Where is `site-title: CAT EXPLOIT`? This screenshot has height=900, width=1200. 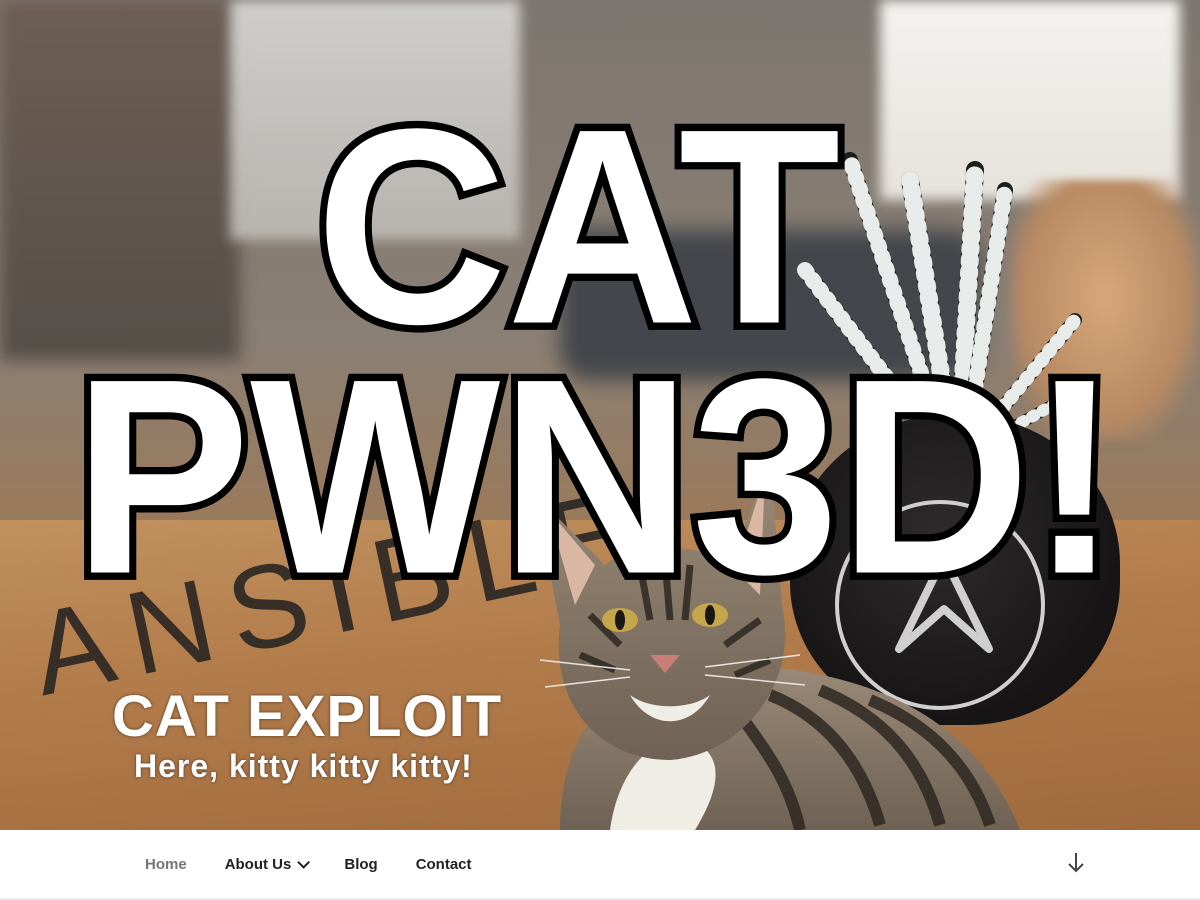
site-title: CAT EXPLOIT is located at coordinates (307, 716).